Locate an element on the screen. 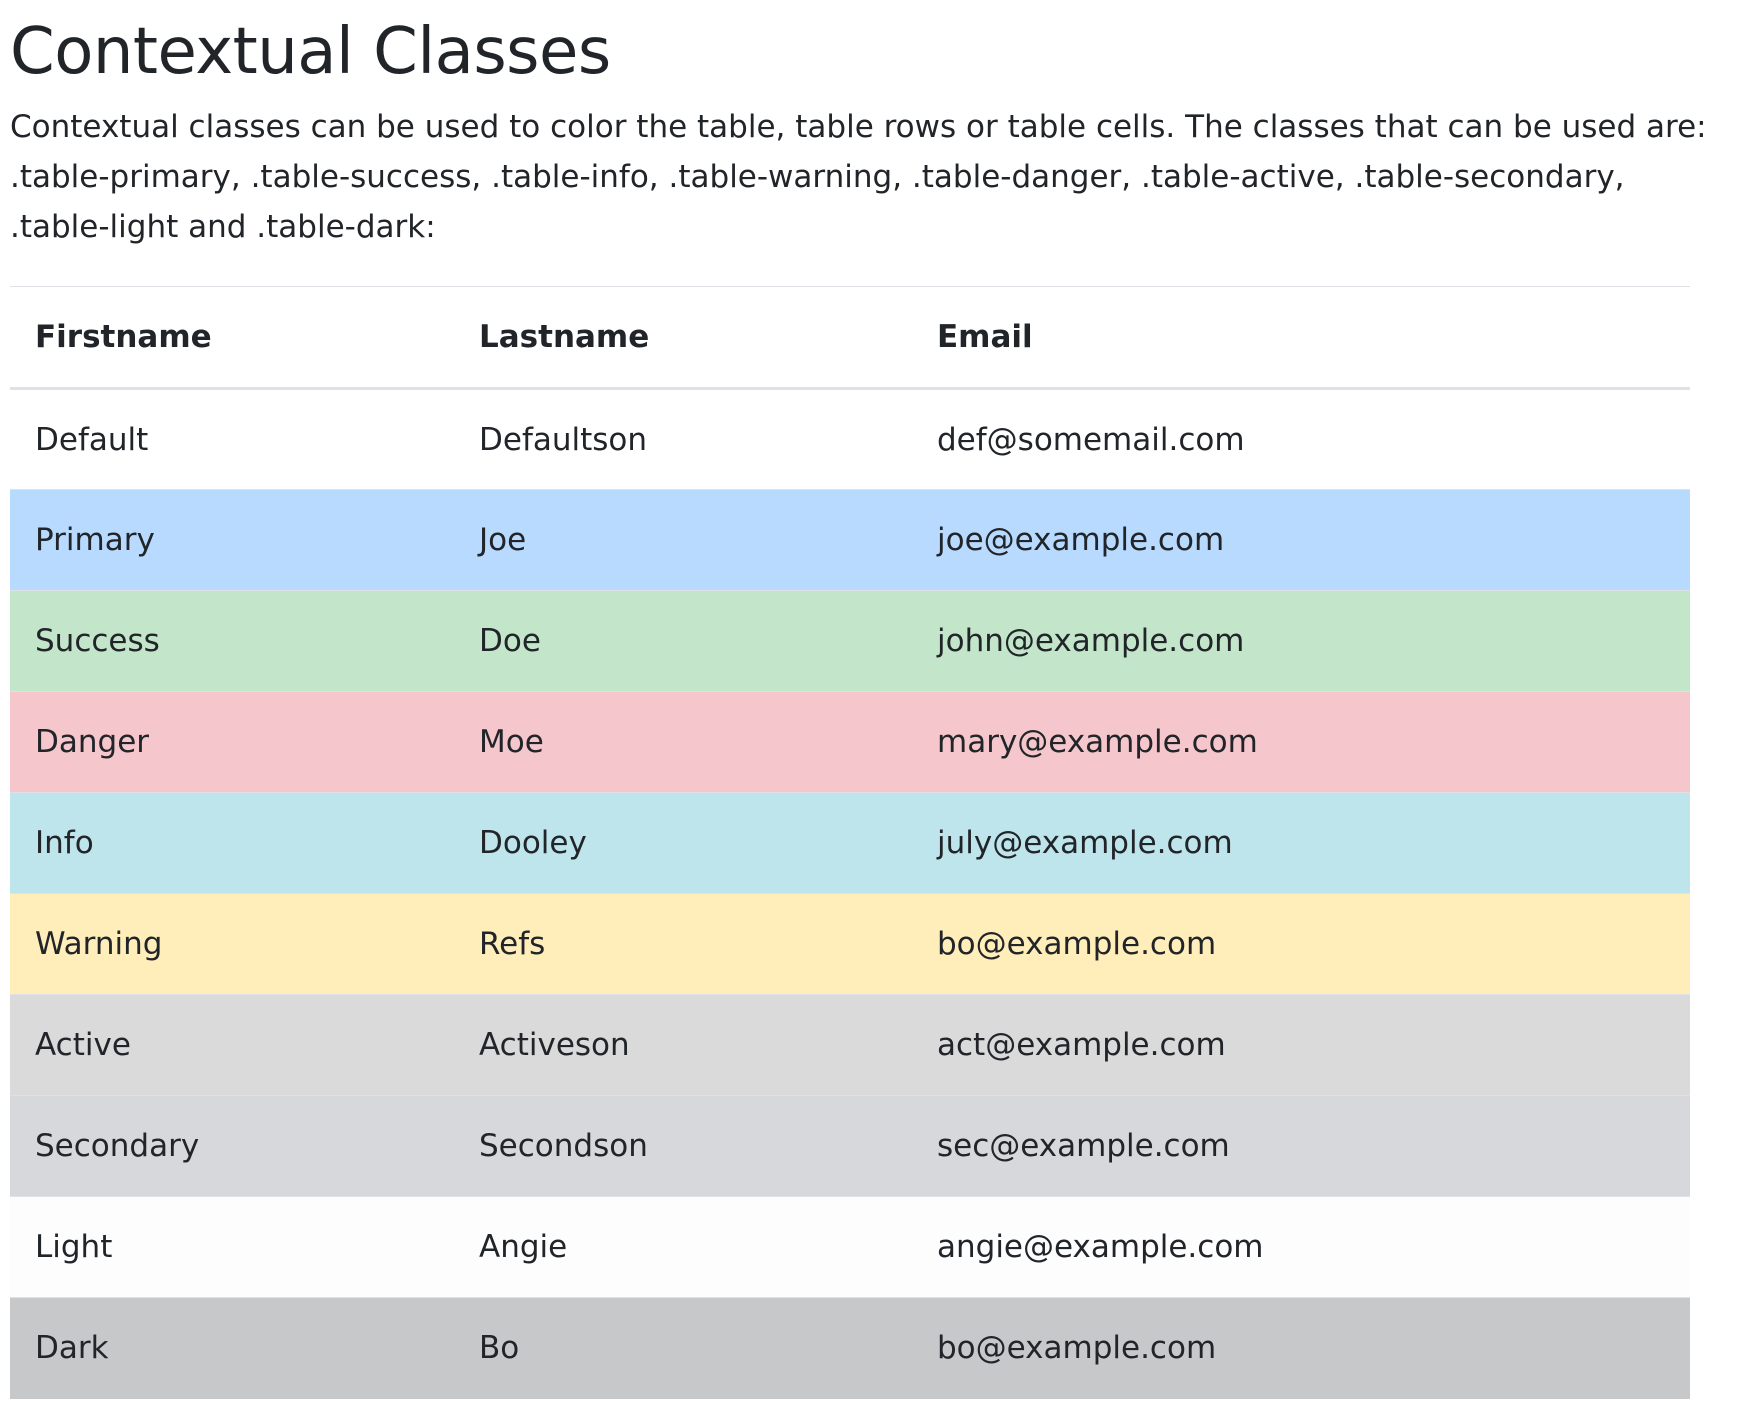 This screenshot has height=1406, width=1752. table-row-secondary: Secondary Secondson sec@example.com is located at coordinates (850, 1146).